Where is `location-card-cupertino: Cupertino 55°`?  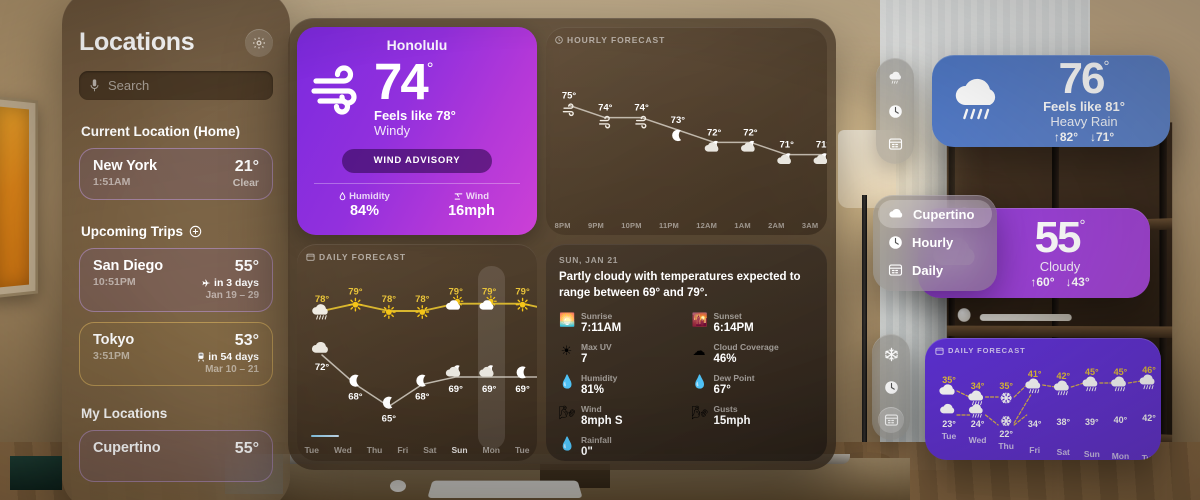
location-card-cupertino: Cupertino 55° is located at coordinates (176, 456).